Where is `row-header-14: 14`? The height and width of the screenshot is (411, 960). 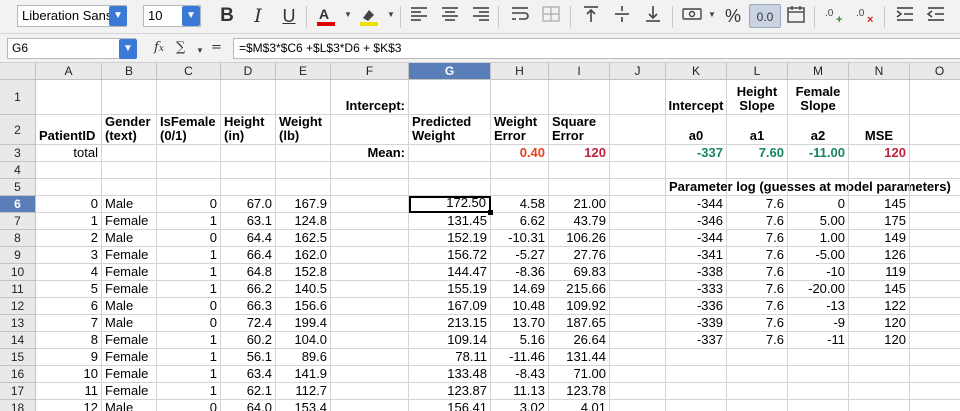 row-header-14: 14 is located at coordinates (18, 340).